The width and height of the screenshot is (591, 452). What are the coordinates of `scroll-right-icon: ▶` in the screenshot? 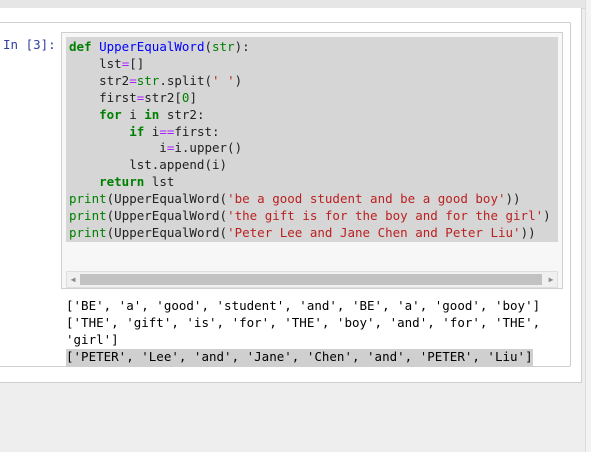 It's located at (551, 279).